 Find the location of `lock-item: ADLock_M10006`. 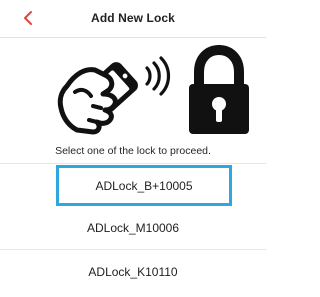

lock-item: ADLock_M10006 is located at coordinates (133, 228).